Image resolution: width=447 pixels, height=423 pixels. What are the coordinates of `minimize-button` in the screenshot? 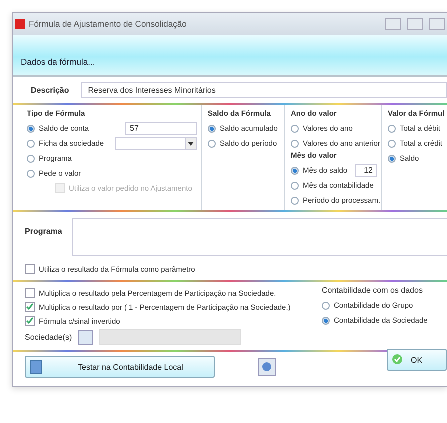 It's located at (393, 24).